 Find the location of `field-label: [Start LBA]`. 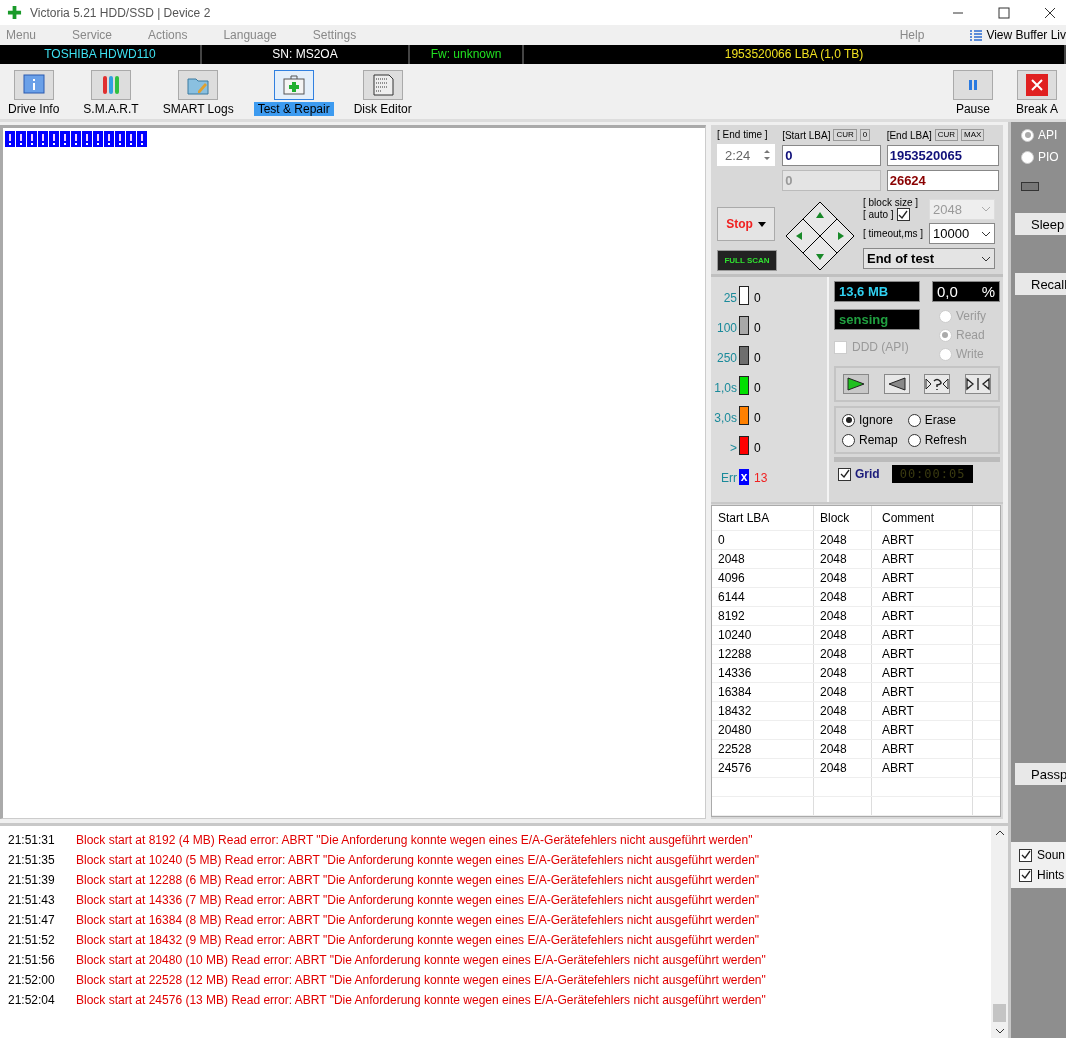

field-label: [Start LBA] is located at coordinates (806, 135).